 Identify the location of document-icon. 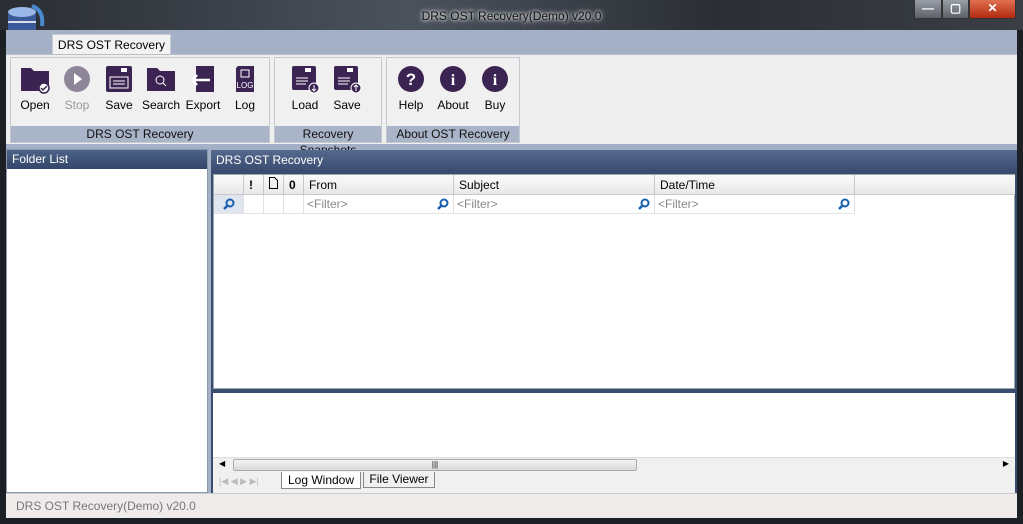
(273, 183).